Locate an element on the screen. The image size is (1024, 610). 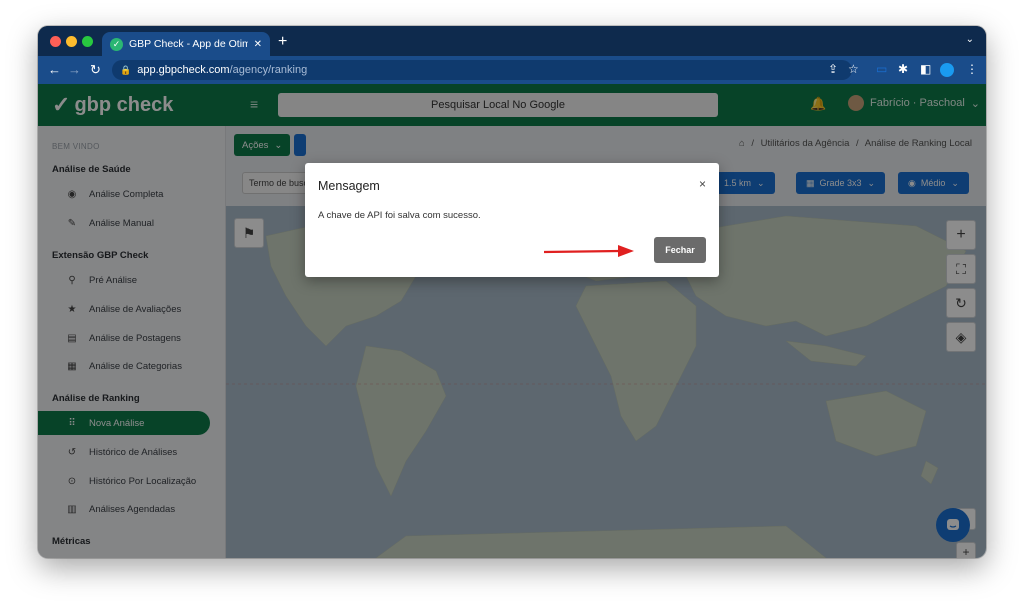
url-host: app.gbpcheck.com is located at coordinates (183, 70).